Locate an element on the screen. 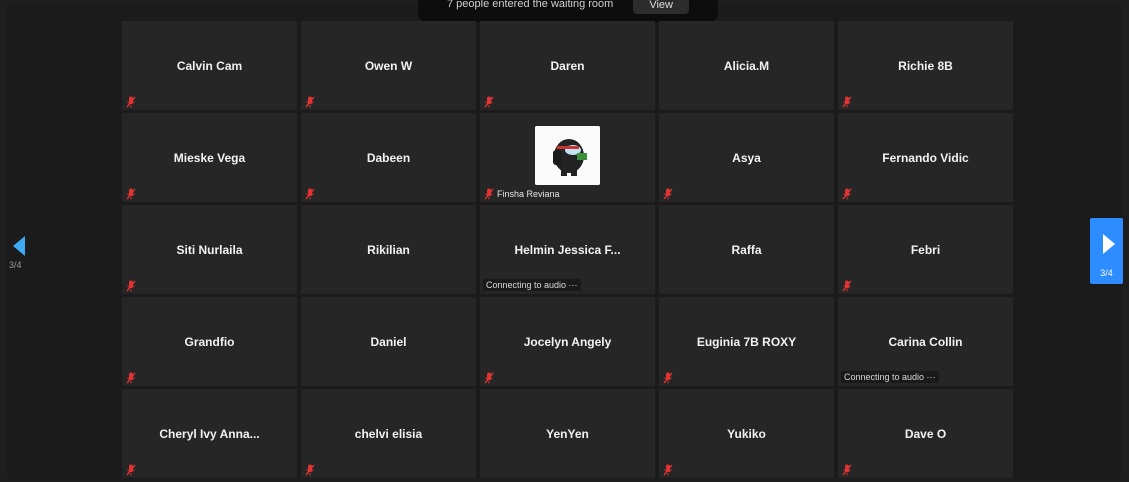 This screenshot has width=1129, height=482. participant-tile: Raffa is located at coordinates (746, 249).